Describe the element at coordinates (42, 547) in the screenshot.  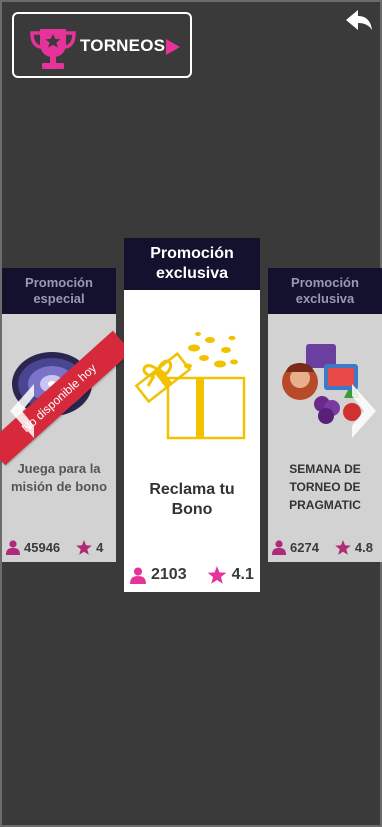
I see `players-count: 45946` at that location.